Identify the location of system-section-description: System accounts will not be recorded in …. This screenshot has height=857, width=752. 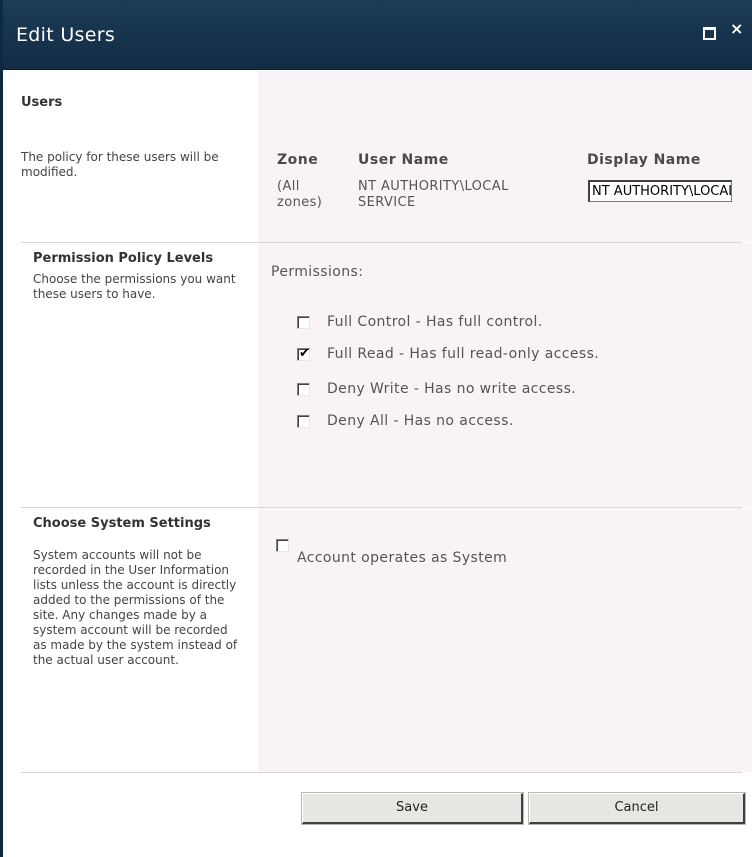
(135, 607).